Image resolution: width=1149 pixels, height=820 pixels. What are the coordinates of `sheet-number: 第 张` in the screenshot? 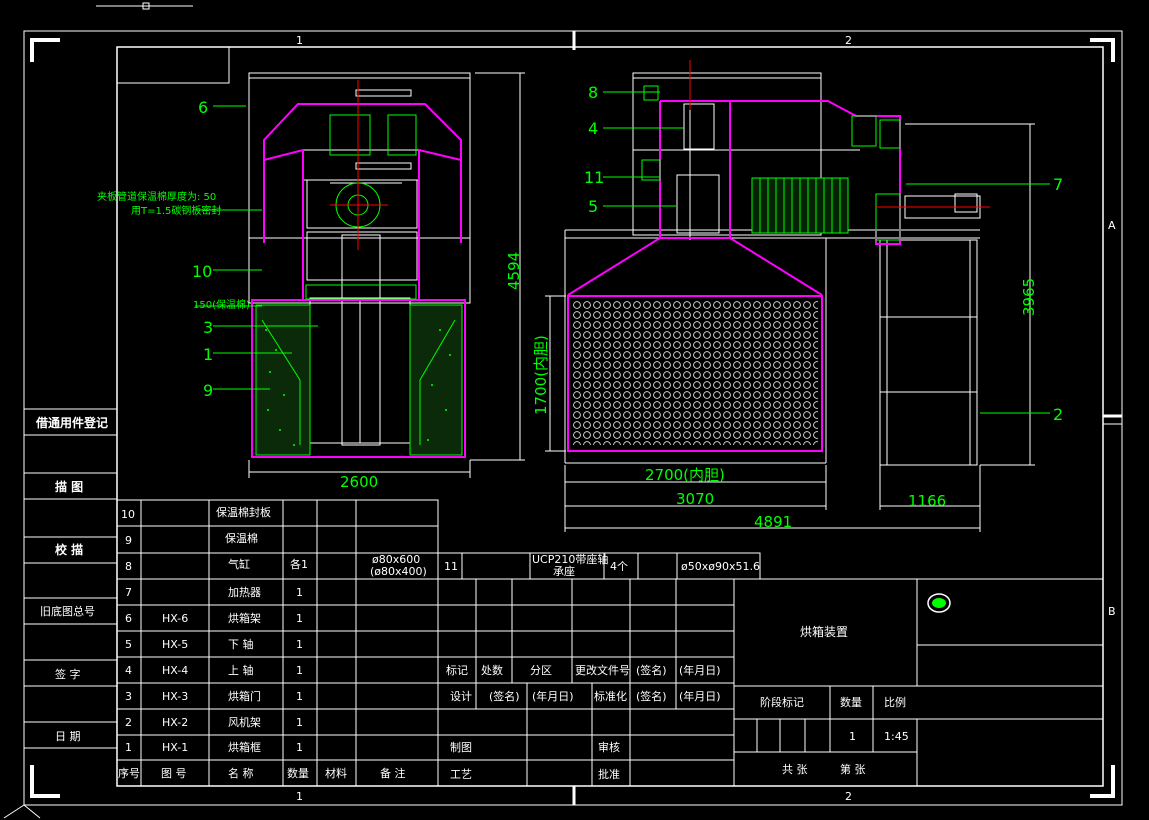 It's located at (853, 769).